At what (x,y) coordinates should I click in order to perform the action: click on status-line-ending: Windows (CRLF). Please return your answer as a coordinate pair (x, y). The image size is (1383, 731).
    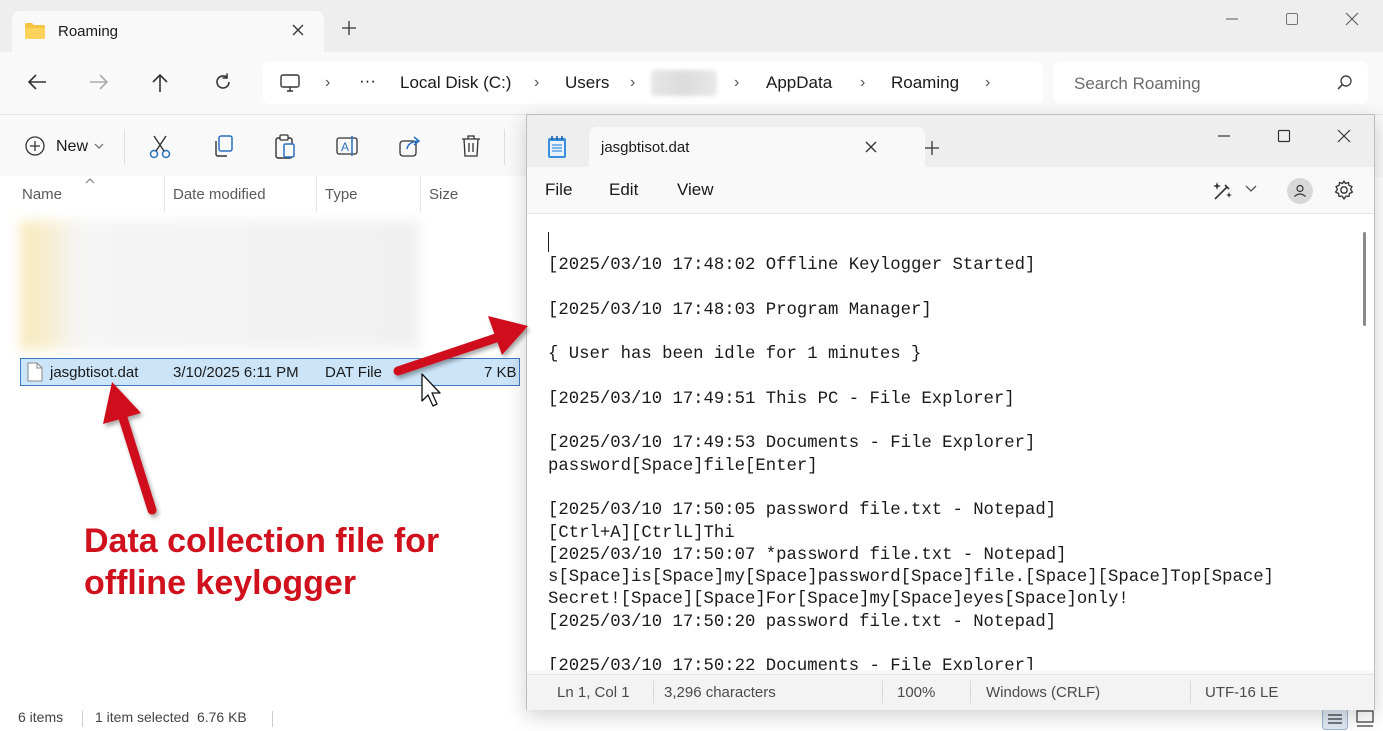
    Looking at the image, I should click on (1043, 692).